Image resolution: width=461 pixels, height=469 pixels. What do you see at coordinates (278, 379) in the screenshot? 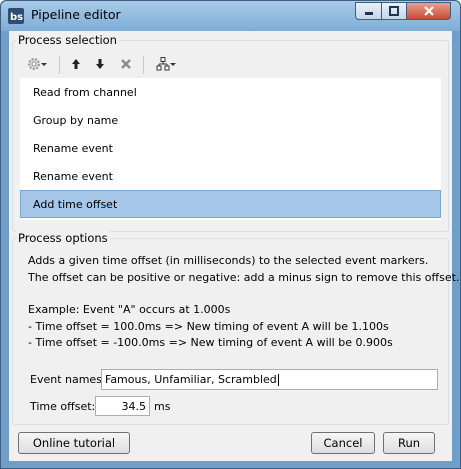
I see `text-caret` at bounding box center [278, 379].